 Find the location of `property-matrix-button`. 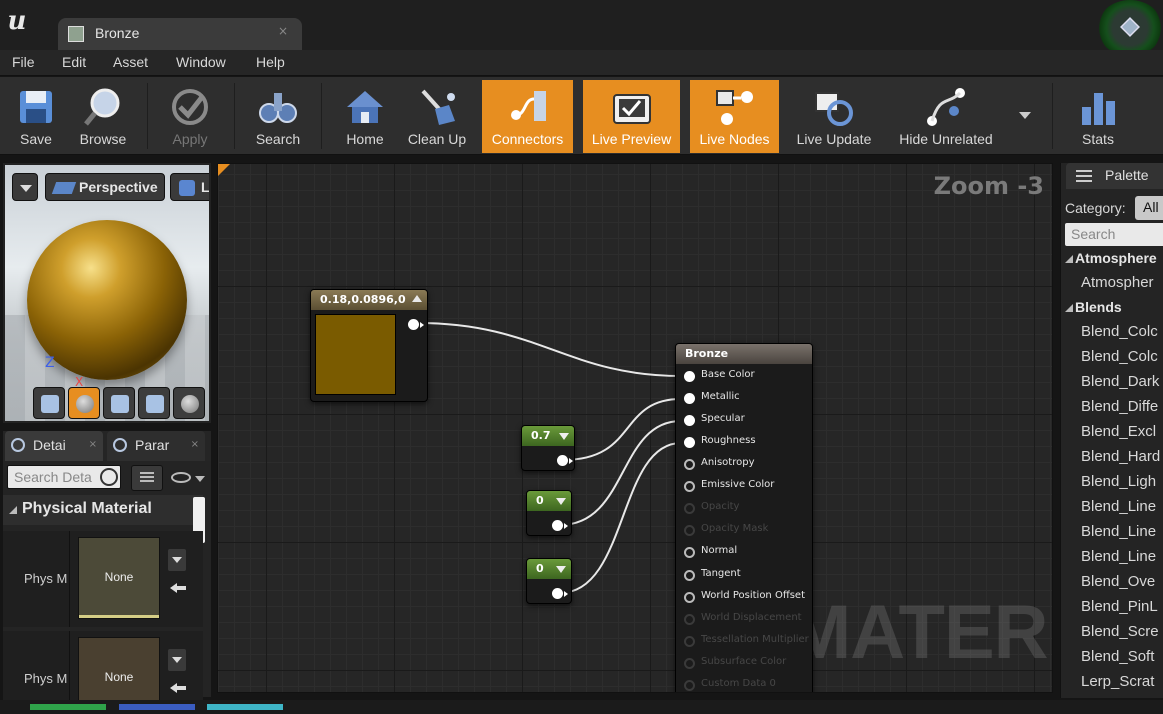

property-matrix-button is located at coordinates (147, 478).